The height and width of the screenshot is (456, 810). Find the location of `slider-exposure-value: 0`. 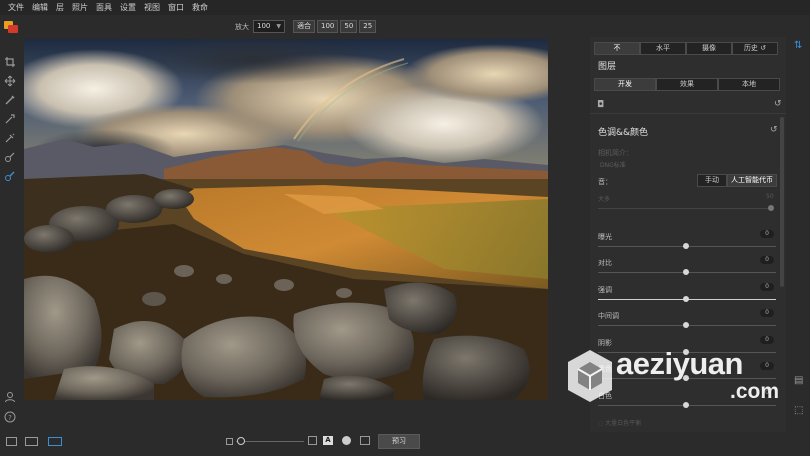

slider-exposure-value: 0 is located at coordinates (767, 234).